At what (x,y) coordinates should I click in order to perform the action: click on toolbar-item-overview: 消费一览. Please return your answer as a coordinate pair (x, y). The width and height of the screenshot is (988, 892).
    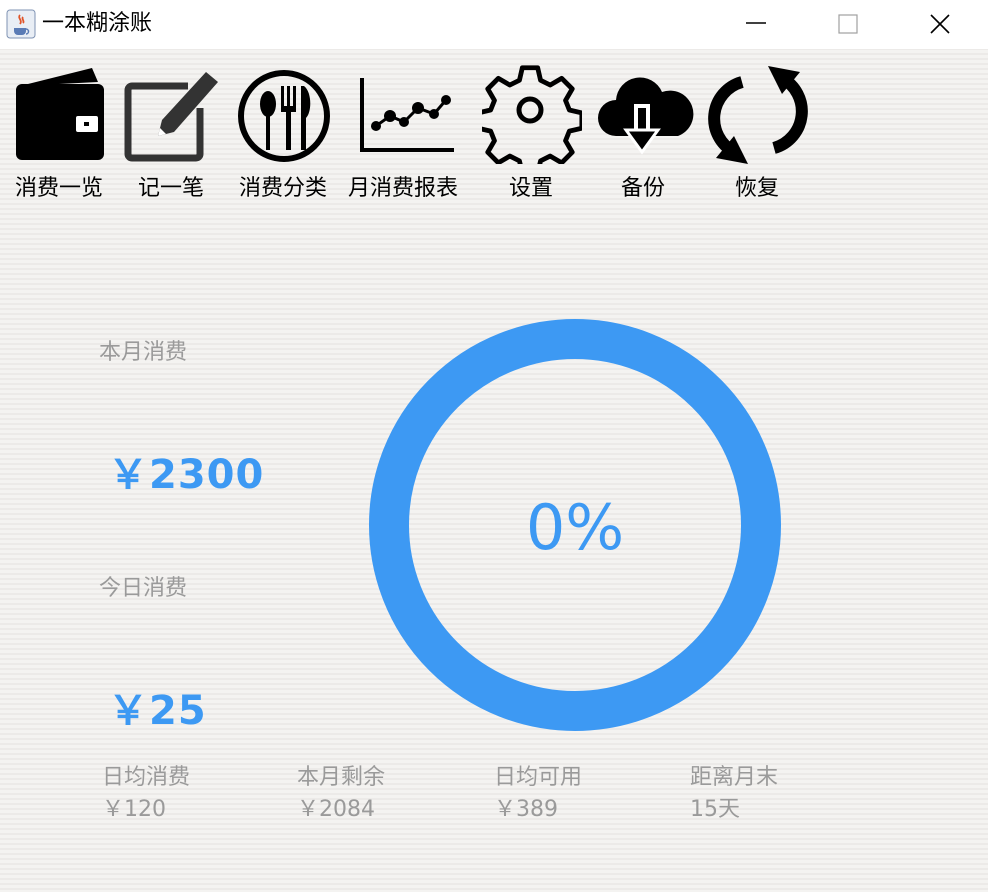
    Looking at the image, I should click on (59, 133).